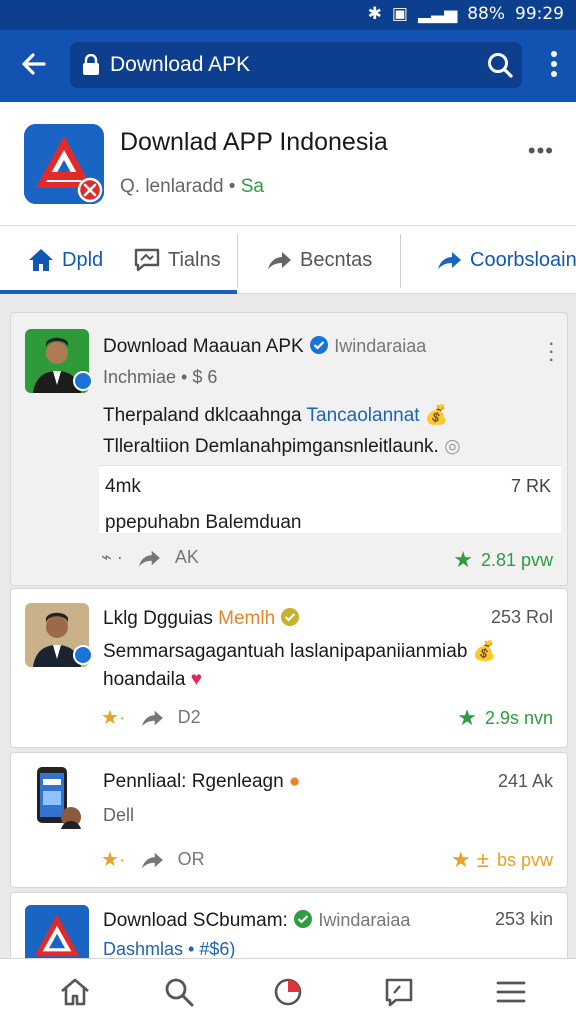  I want to click on post-text-link: Tancaolannat, so click(363, 415).